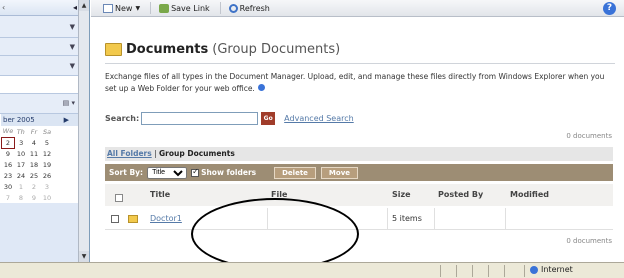 The height and width of the screenshot is (278, 624). I want to click on calendar-day: 26, so click(47, 175).